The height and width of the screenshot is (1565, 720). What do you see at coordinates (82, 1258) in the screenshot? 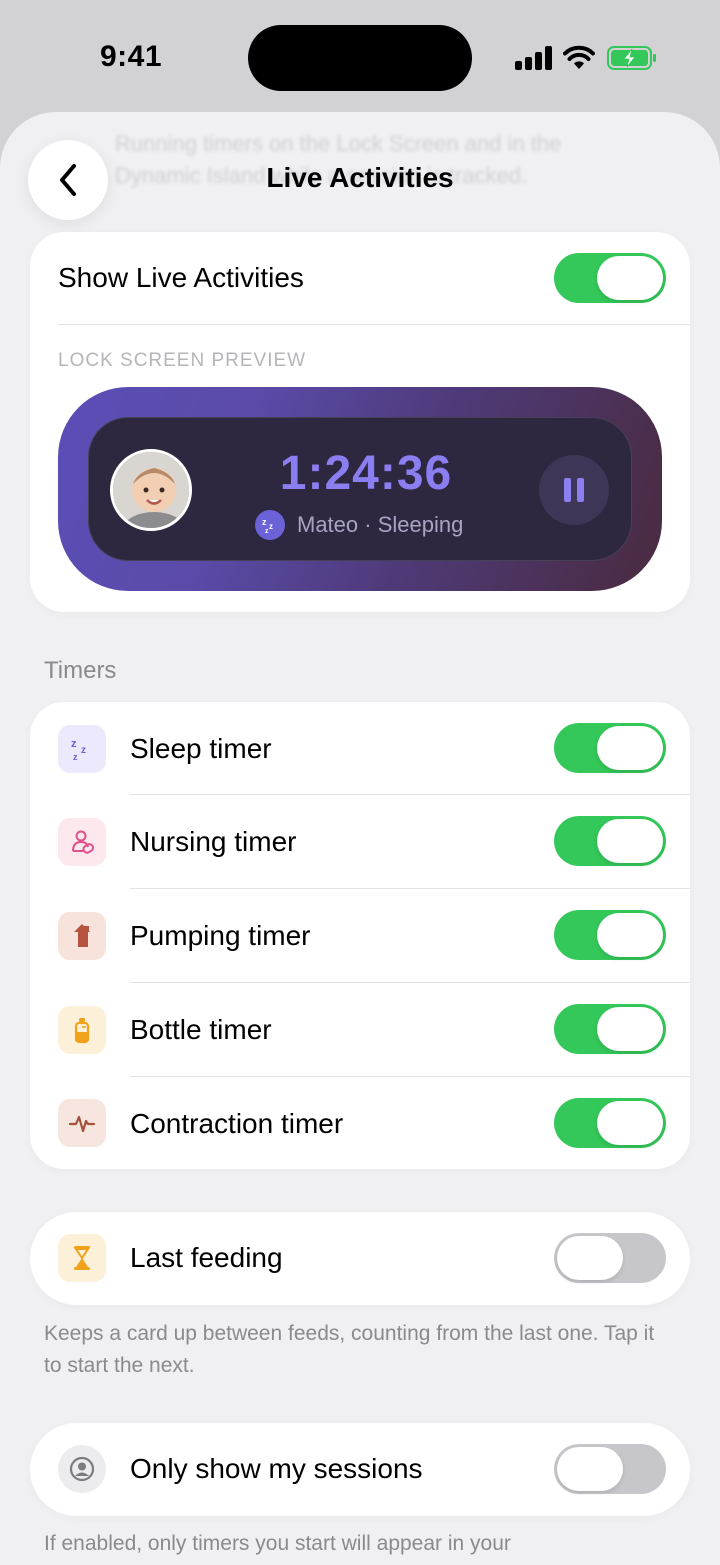
I see `hourglass-icon` at bounding box center [82, 1258].